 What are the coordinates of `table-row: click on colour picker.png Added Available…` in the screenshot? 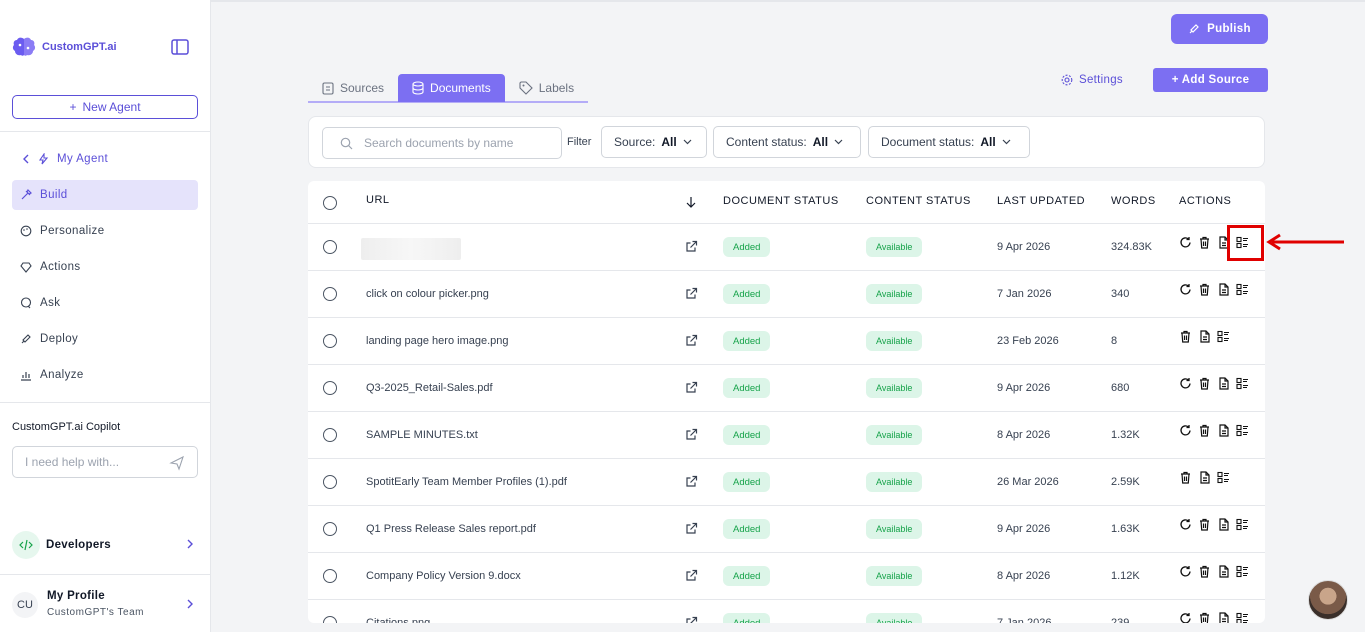 It's located at (786, 294).